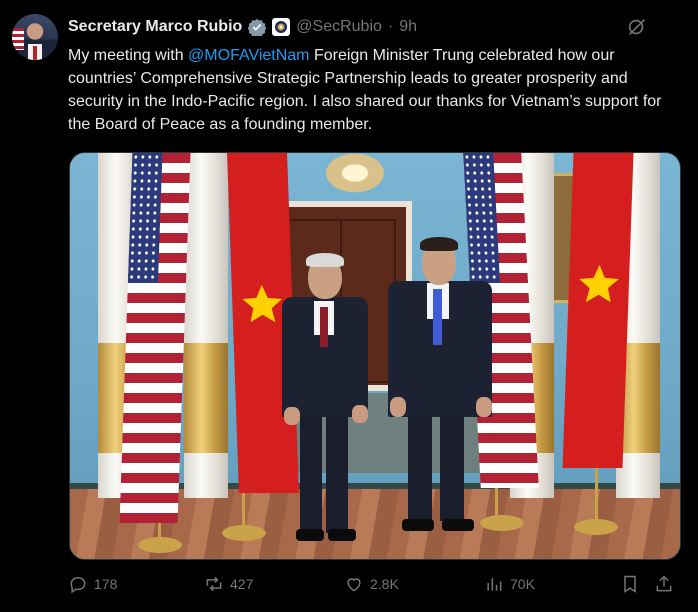  What do you see at coordinates (494, 584) in the screenshot?
I see `views-icon` at bounding box center [494, 584].